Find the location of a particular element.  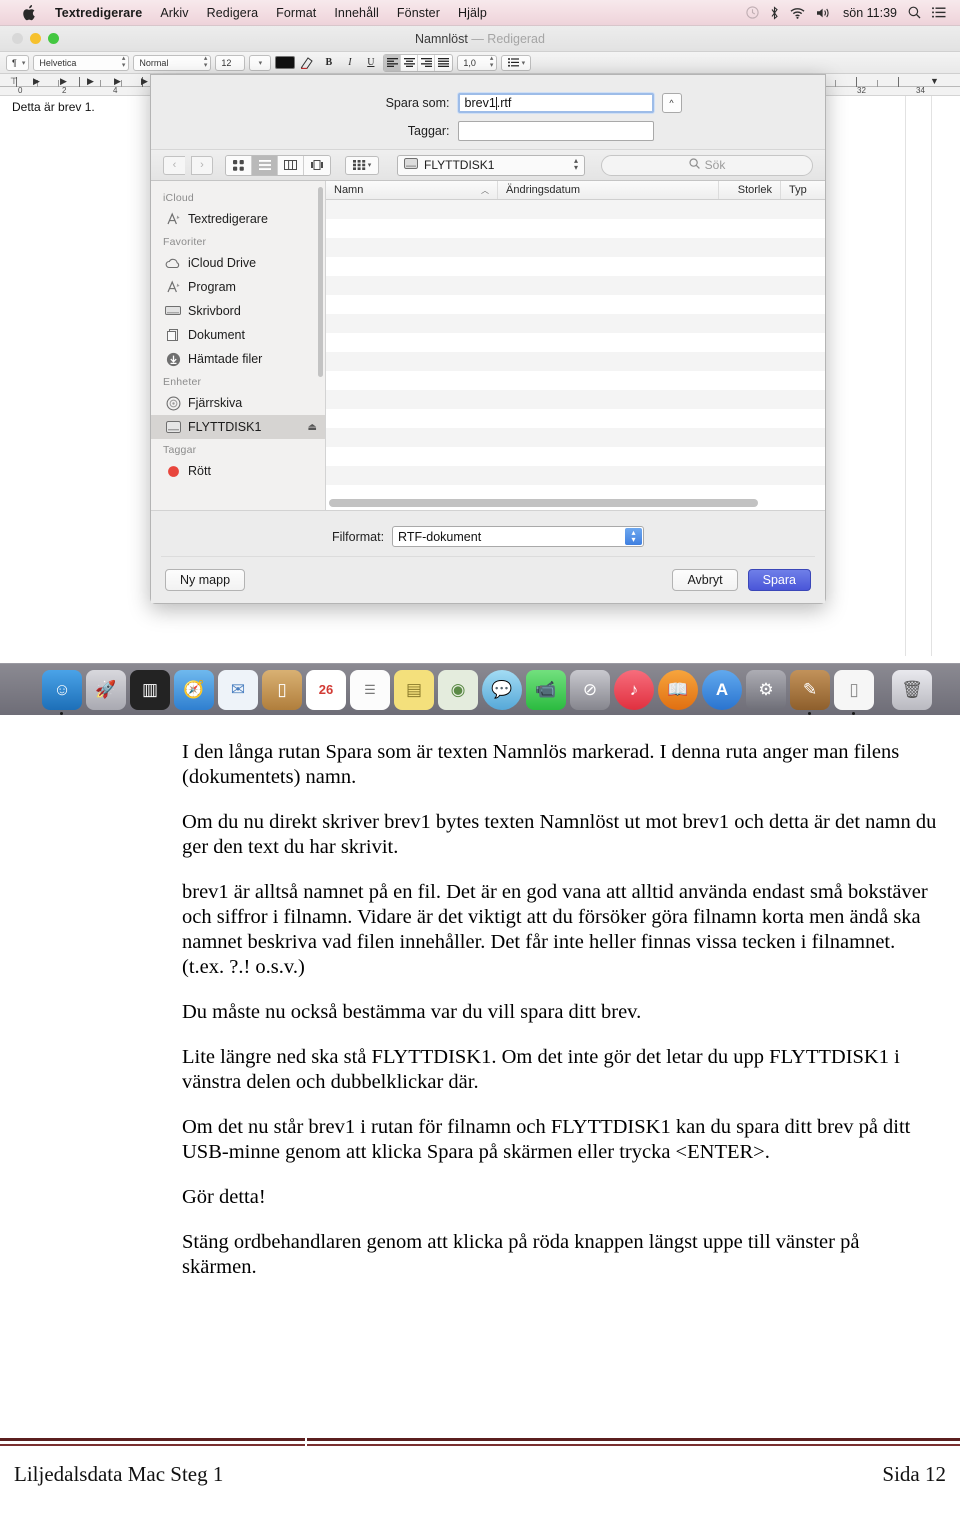

reminders-icon: ☰ is located at coordinates (370, 689).